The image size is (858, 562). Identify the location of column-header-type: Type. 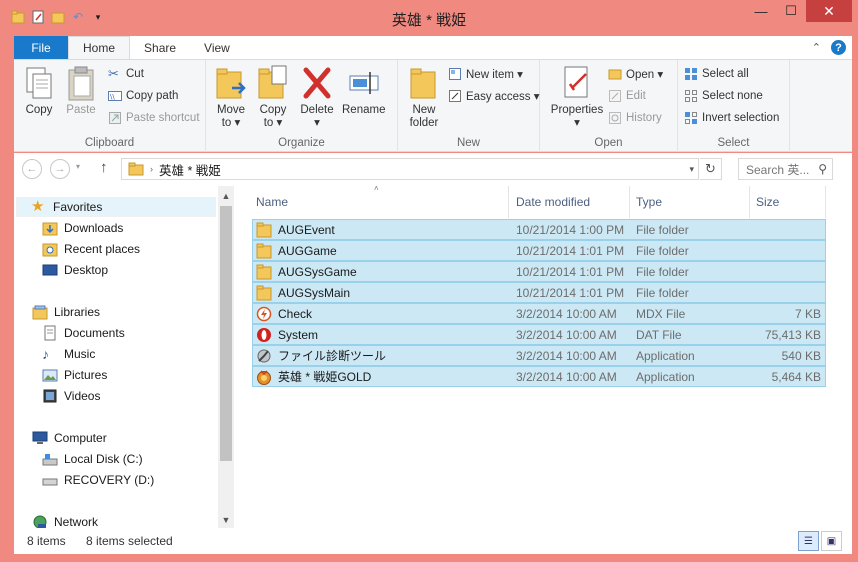
(691, 202).